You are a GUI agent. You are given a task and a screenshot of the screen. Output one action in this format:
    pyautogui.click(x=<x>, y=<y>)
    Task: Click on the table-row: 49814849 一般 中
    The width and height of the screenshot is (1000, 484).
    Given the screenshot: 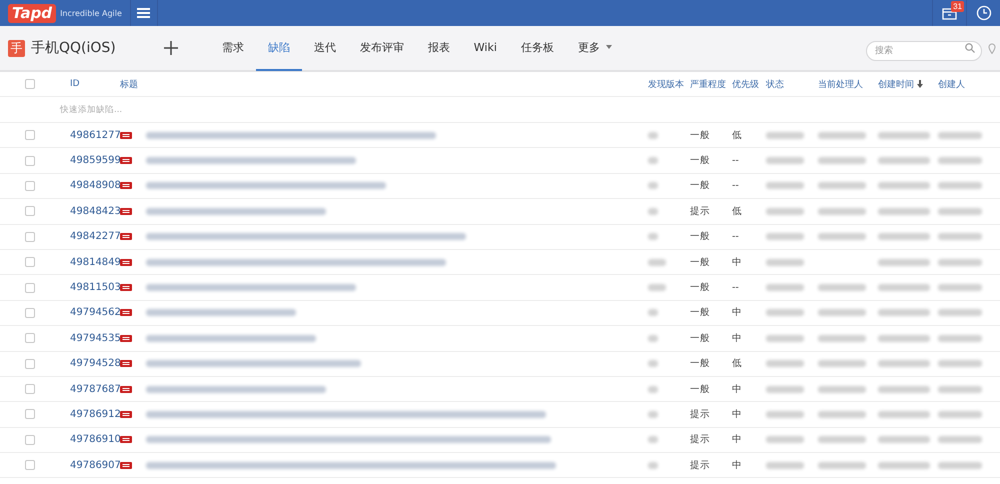 What is the action you would take?
    pyautogui.click(x=500, y=263)
    